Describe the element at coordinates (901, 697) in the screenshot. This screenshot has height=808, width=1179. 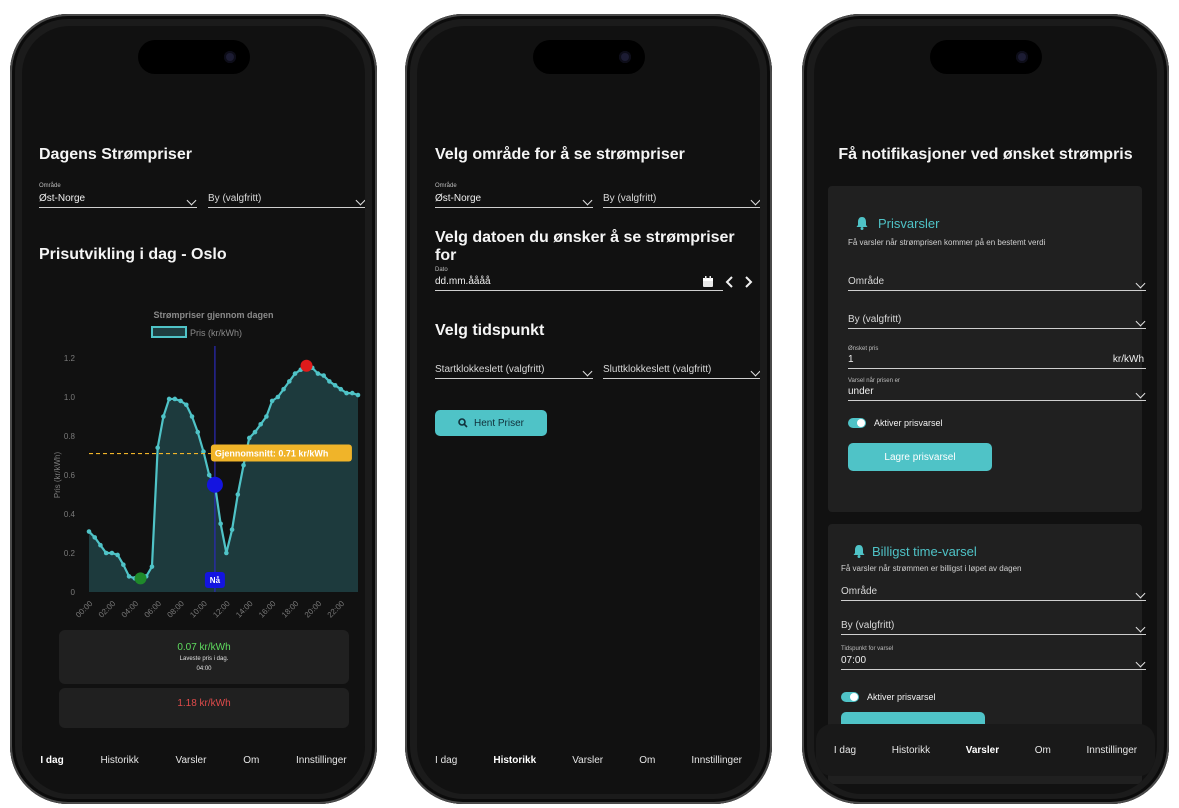
I see `cheapest-hour-toggle-label: Aktiver prisvarsel` at that location.